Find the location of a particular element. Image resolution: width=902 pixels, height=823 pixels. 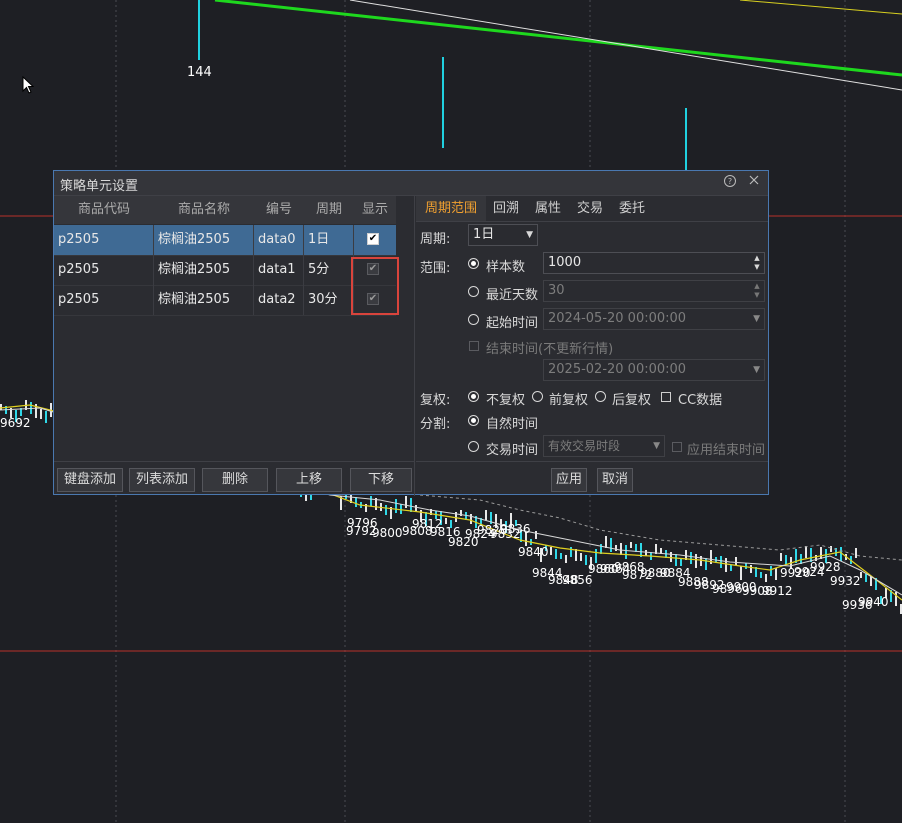

move-down-button: 下移 is located at coordinates (381, 480).